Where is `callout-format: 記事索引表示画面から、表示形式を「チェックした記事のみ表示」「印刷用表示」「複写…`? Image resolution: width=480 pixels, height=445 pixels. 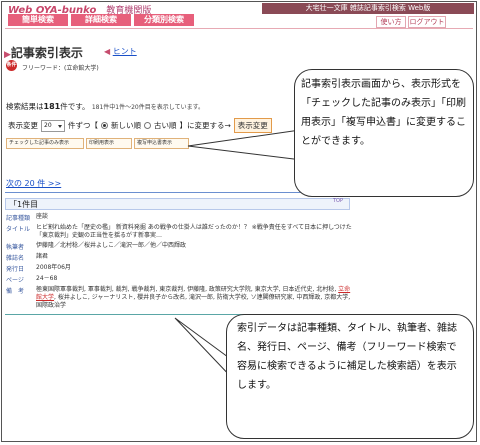 callout-format: 記事索引表示画面から、表示形式を「チェックした記事のみ表示」「印刷用表示」「複写… is located at coordinates (384, 133).